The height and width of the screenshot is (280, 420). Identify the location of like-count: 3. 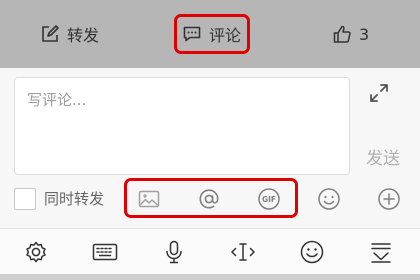
(364, 34).